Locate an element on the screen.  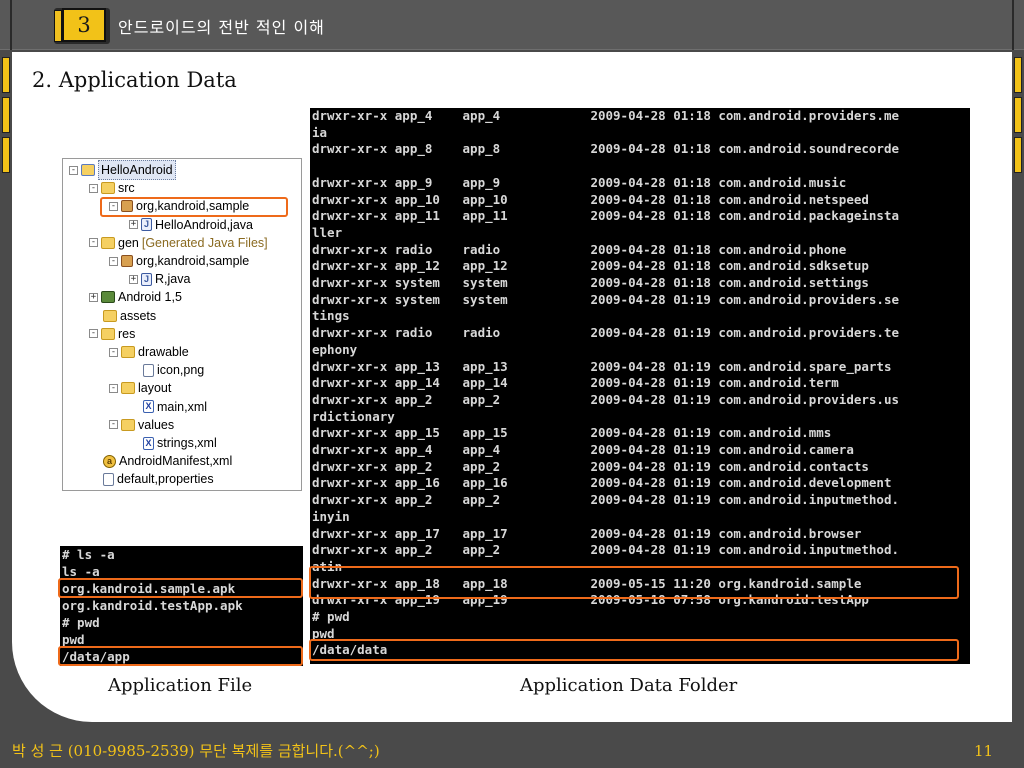
footer-page-number: 11 is located at coordinates (984, 751).